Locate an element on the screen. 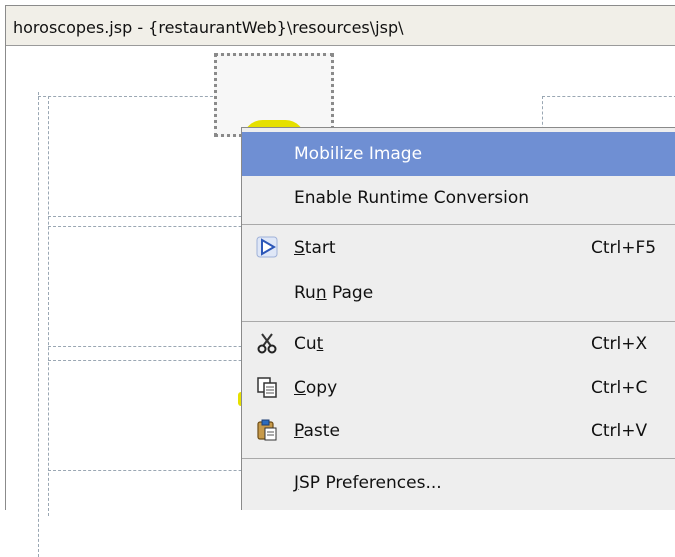  menu-item-shortcut: Ctrl+V is located at coordinates (619, 431).